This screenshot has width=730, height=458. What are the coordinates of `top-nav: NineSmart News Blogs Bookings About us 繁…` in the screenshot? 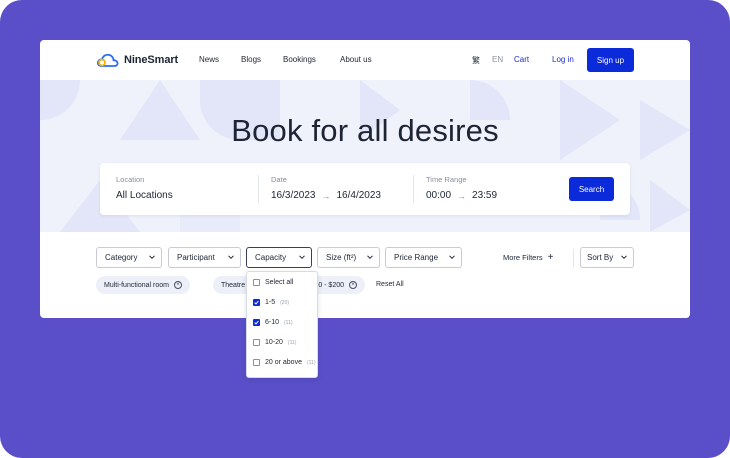 It's located at (365, 60).